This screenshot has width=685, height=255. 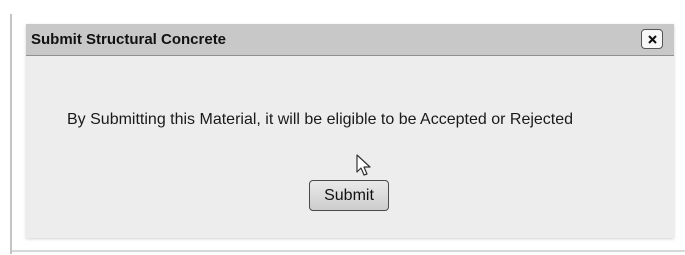 I want to click on close-icon, so click(x=652, y=39).